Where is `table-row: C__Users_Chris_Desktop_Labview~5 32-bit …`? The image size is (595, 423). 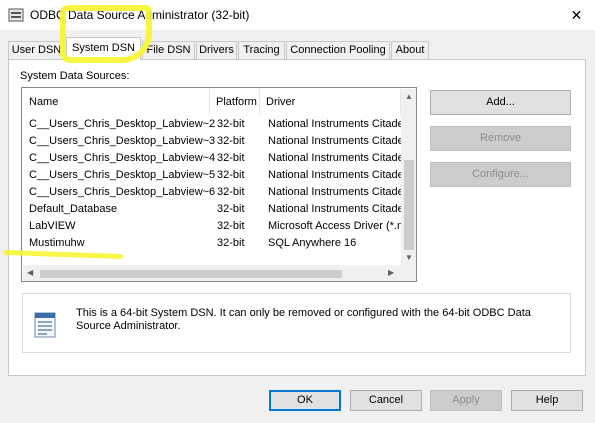
table-row: C__Users_Chris_Desktop_Labview~5 32-bit … is located at coordinates (212, 175).